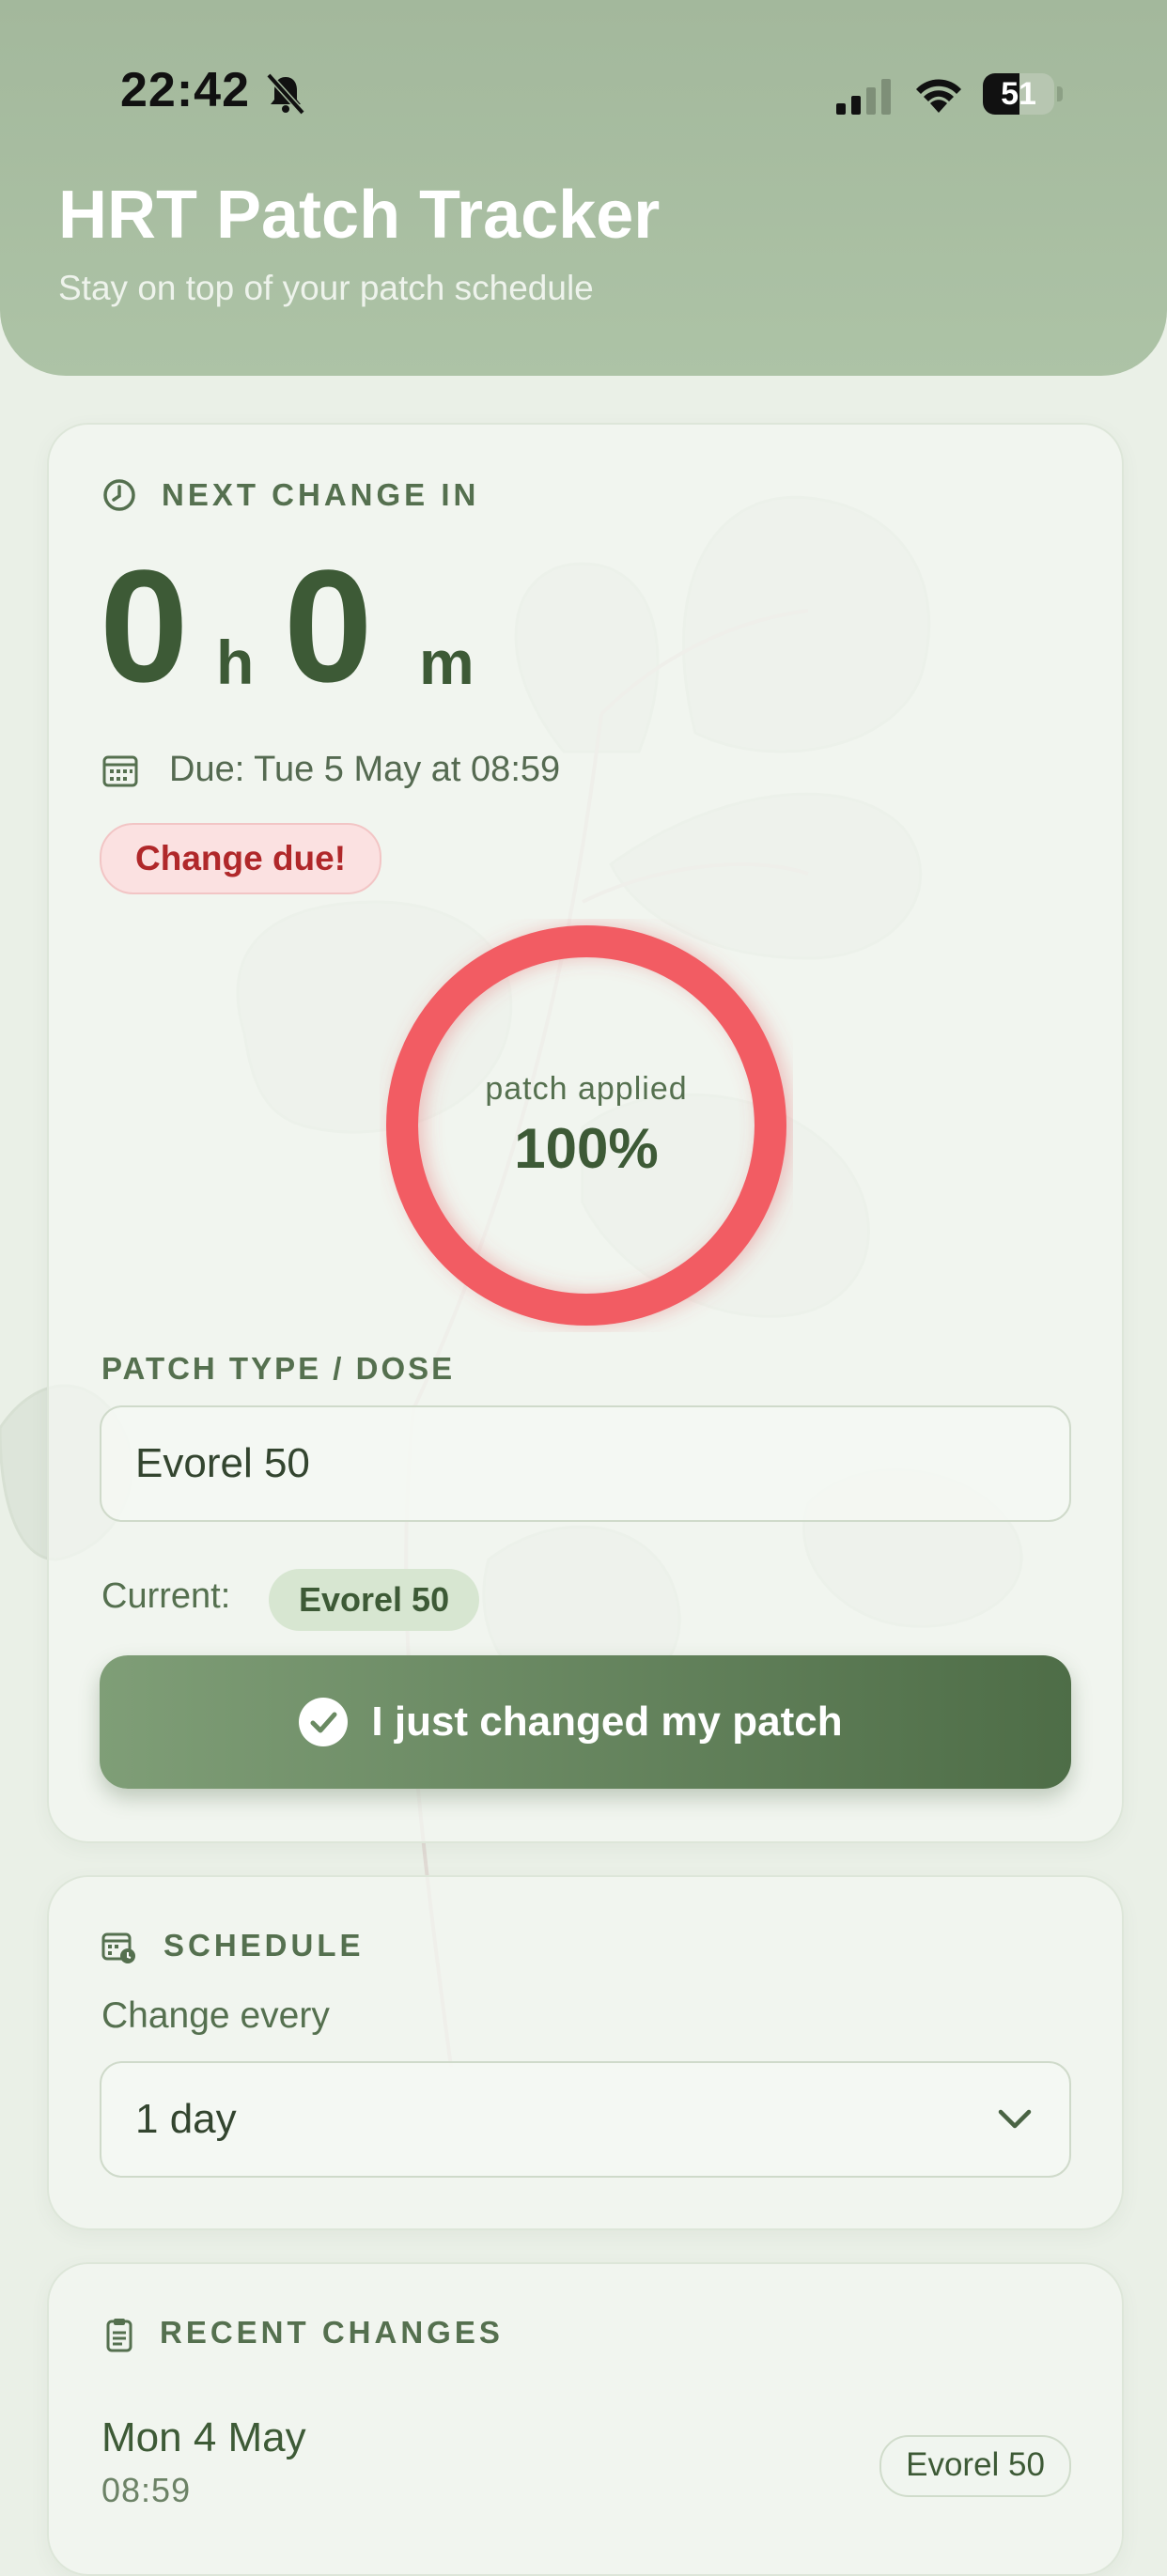 The image size is (1167, 2576). What do you see at coordinates (241, 859) in the screenshot?
I see `status-badge: Change due!` at bounding box center [241, 859].